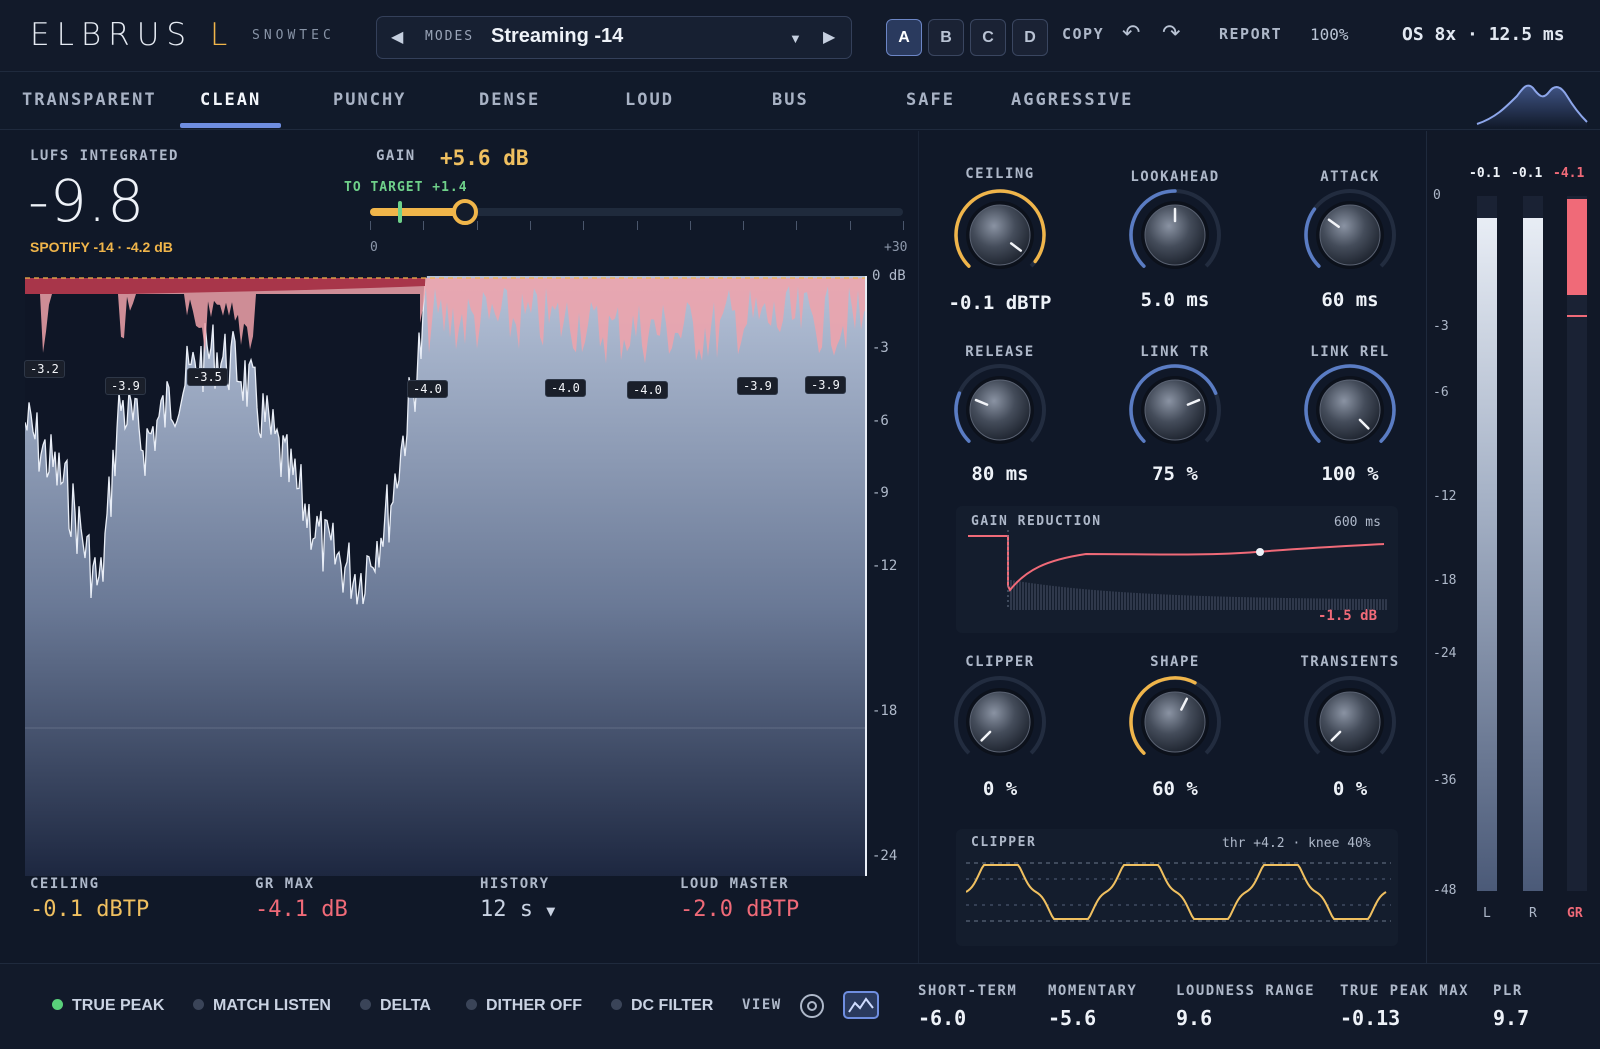 The height and width of the screenshot is (1049, 1600). I want to click on slot-a-button: A, so click(904, 37).